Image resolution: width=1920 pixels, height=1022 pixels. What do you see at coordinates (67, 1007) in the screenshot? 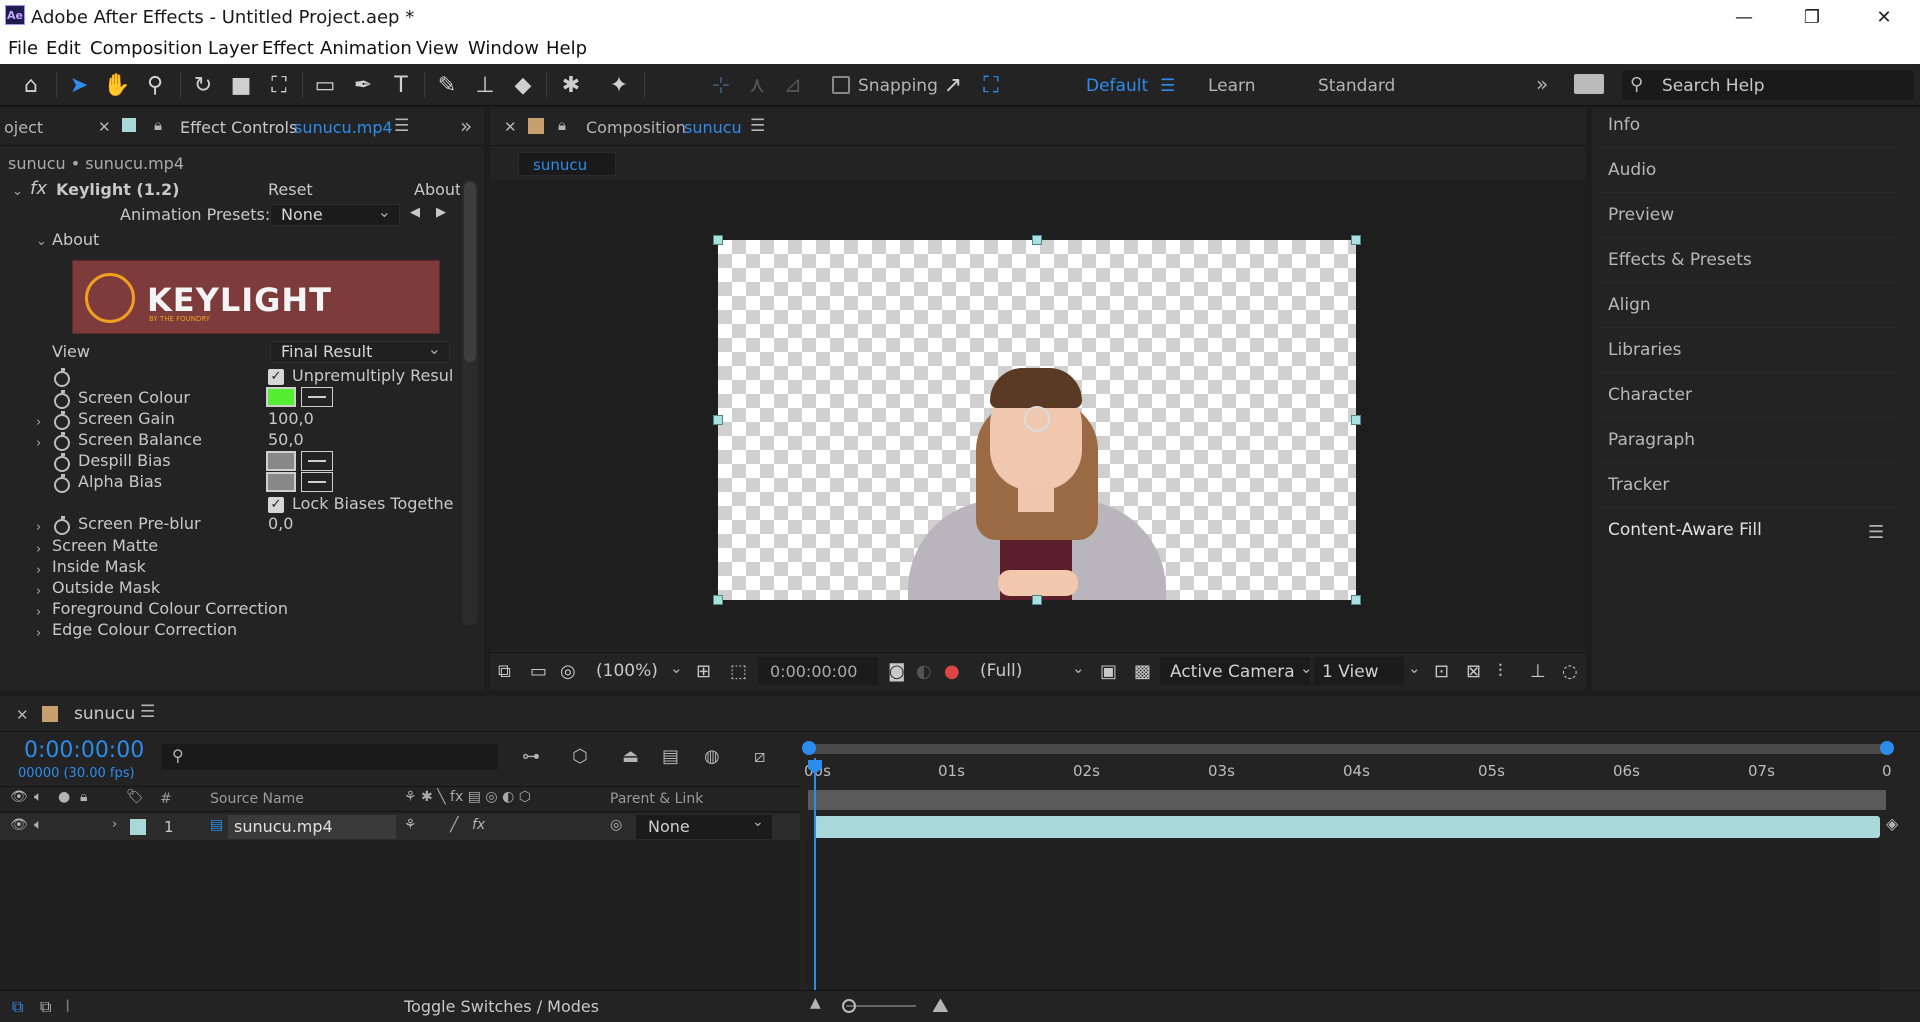
I see `in-out-pane-icon: ⦚` at bounding box center [67, 1007].